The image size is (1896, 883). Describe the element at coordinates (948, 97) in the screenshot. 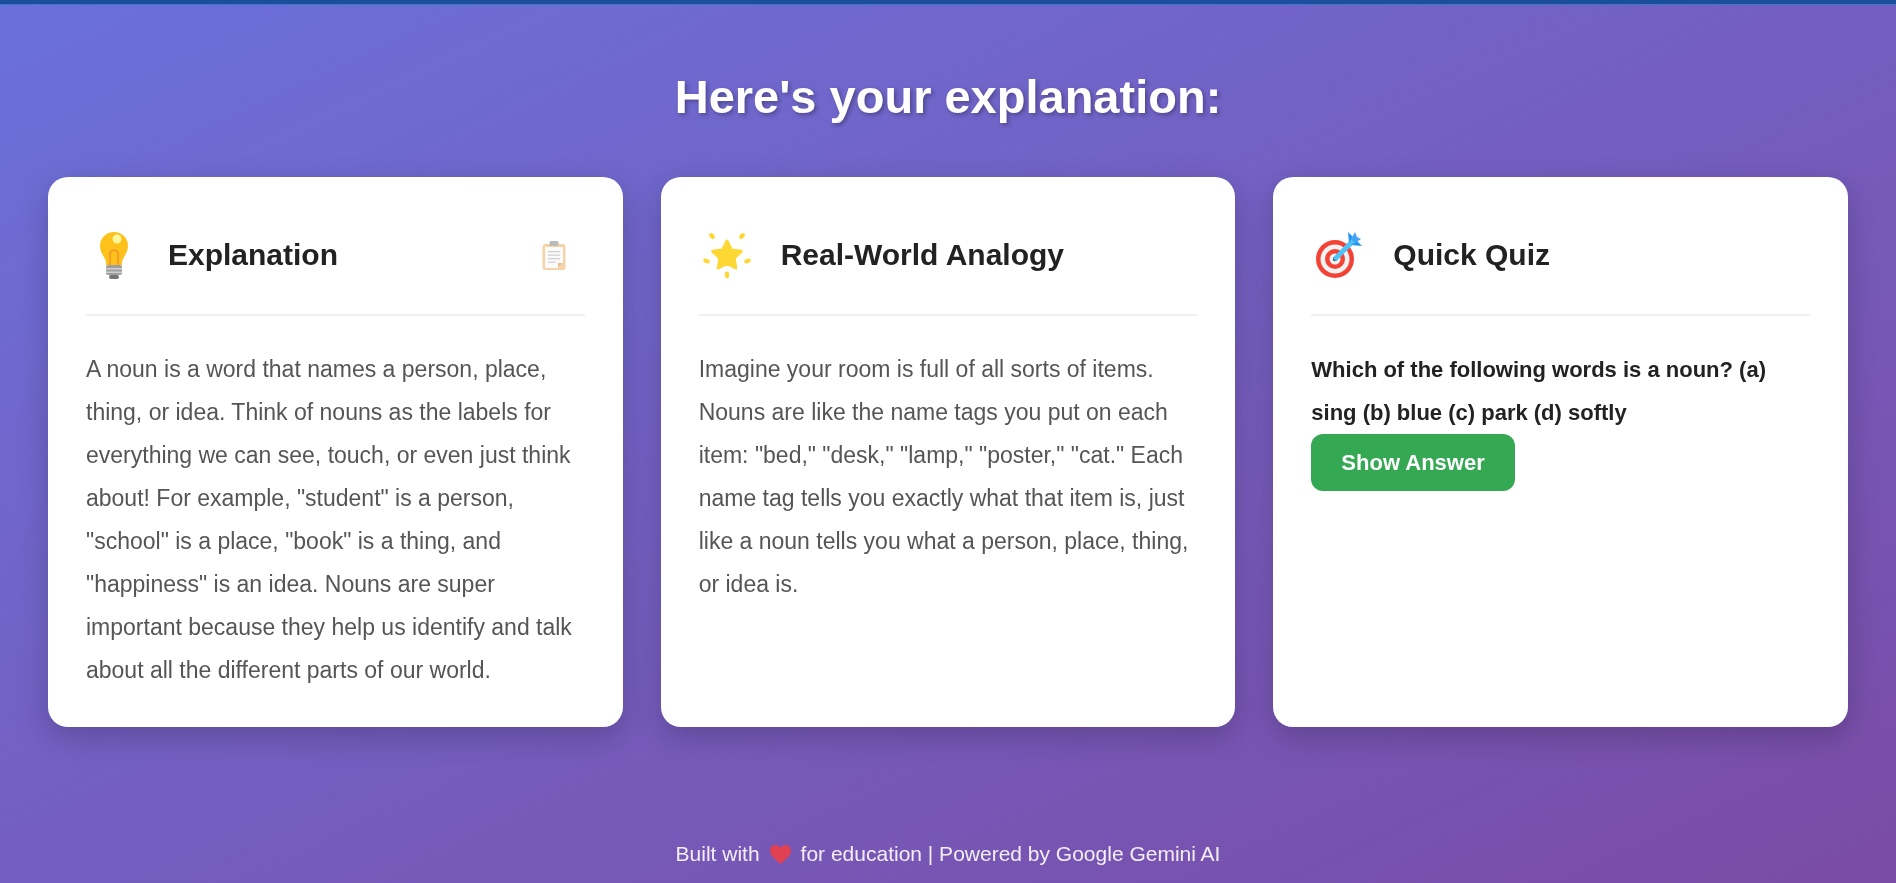

I see `page-title: Here's your explanation:` at that location.